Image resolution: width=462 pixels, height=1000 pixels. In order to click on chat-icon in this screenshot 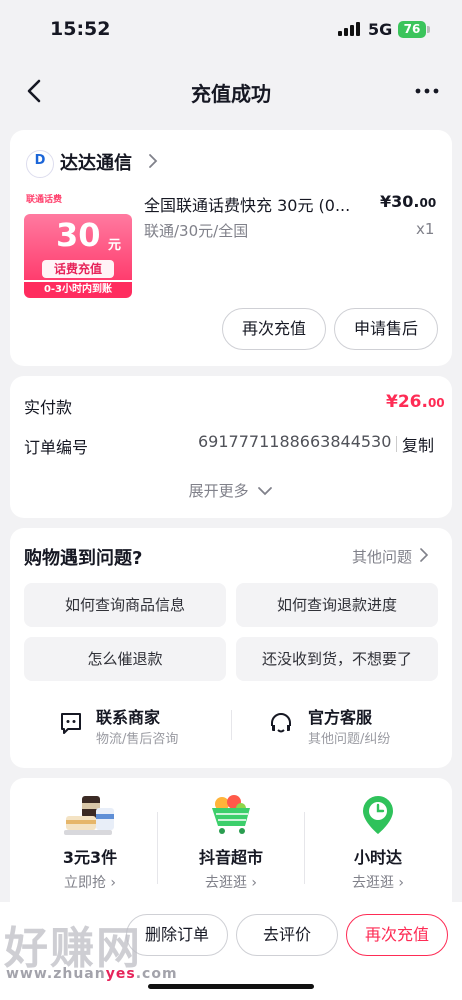, I will do `click(71, 724)`.